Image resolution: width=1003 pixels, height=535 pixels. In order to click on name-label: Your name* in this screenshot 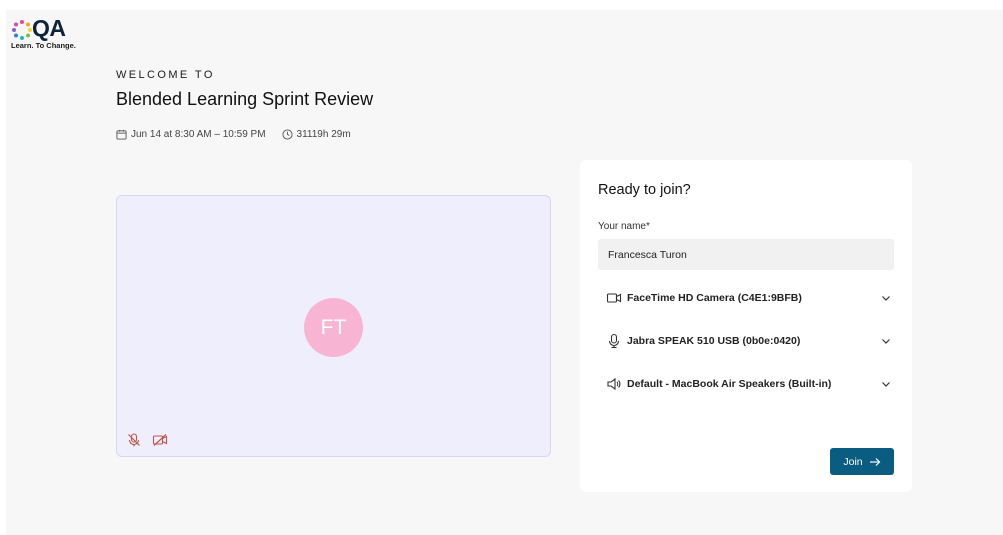, I will do `click(624, 226)`.